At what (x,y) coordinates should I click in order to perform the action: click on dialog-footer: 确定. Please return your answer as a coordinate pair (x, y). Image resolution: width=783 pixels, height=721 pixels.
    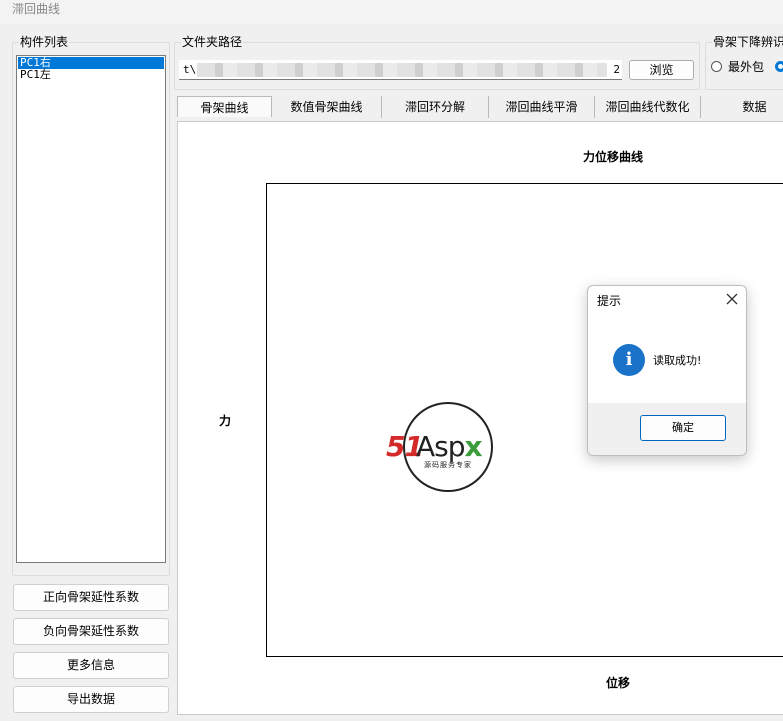
    Looking at the image, I should click on (667, 429).